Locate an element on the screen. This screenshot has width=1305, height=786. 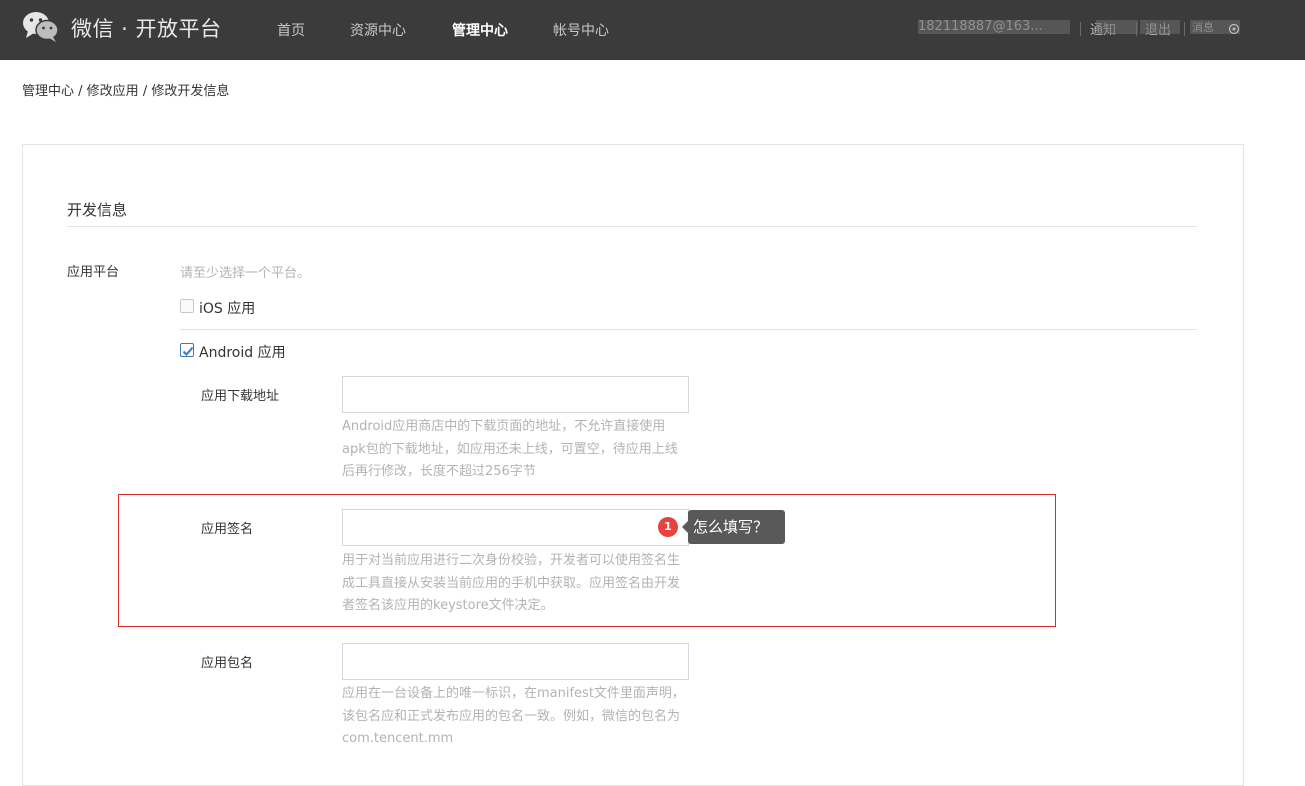
notify-redaction is located at coordinates (1117, 27).